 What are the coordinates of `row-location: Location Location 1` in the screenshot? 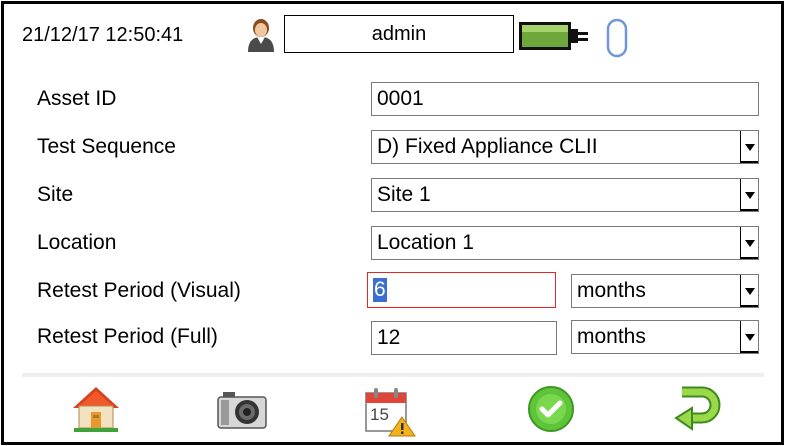 It's located at (392, 243).